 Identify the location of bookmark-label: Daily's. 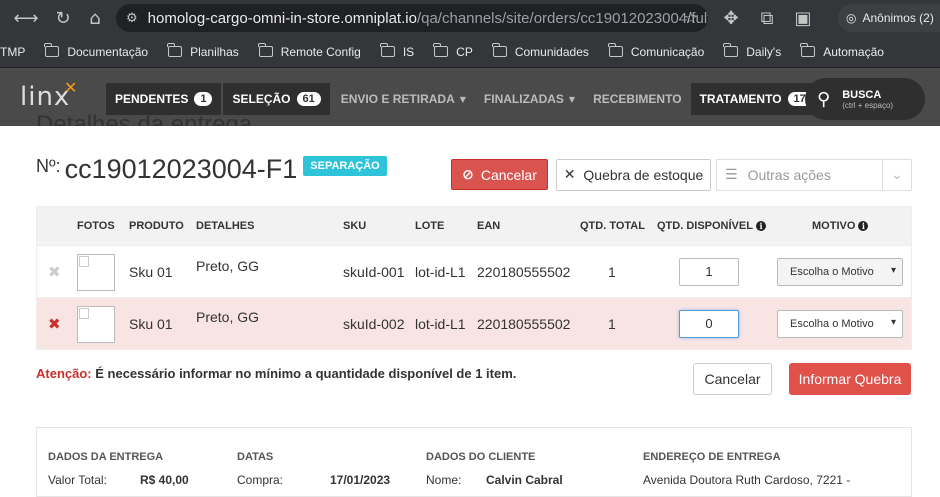
(764, 51).